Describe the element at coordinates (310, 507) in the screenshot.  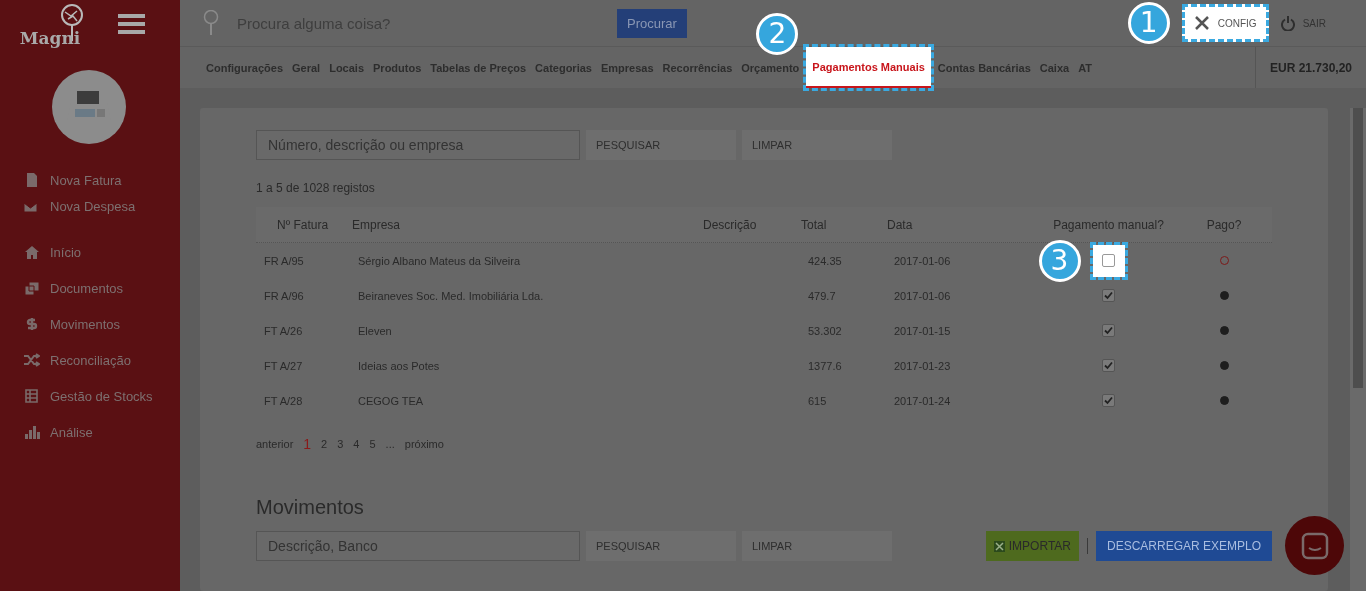
I see `section-title: Movimentos` at that location.